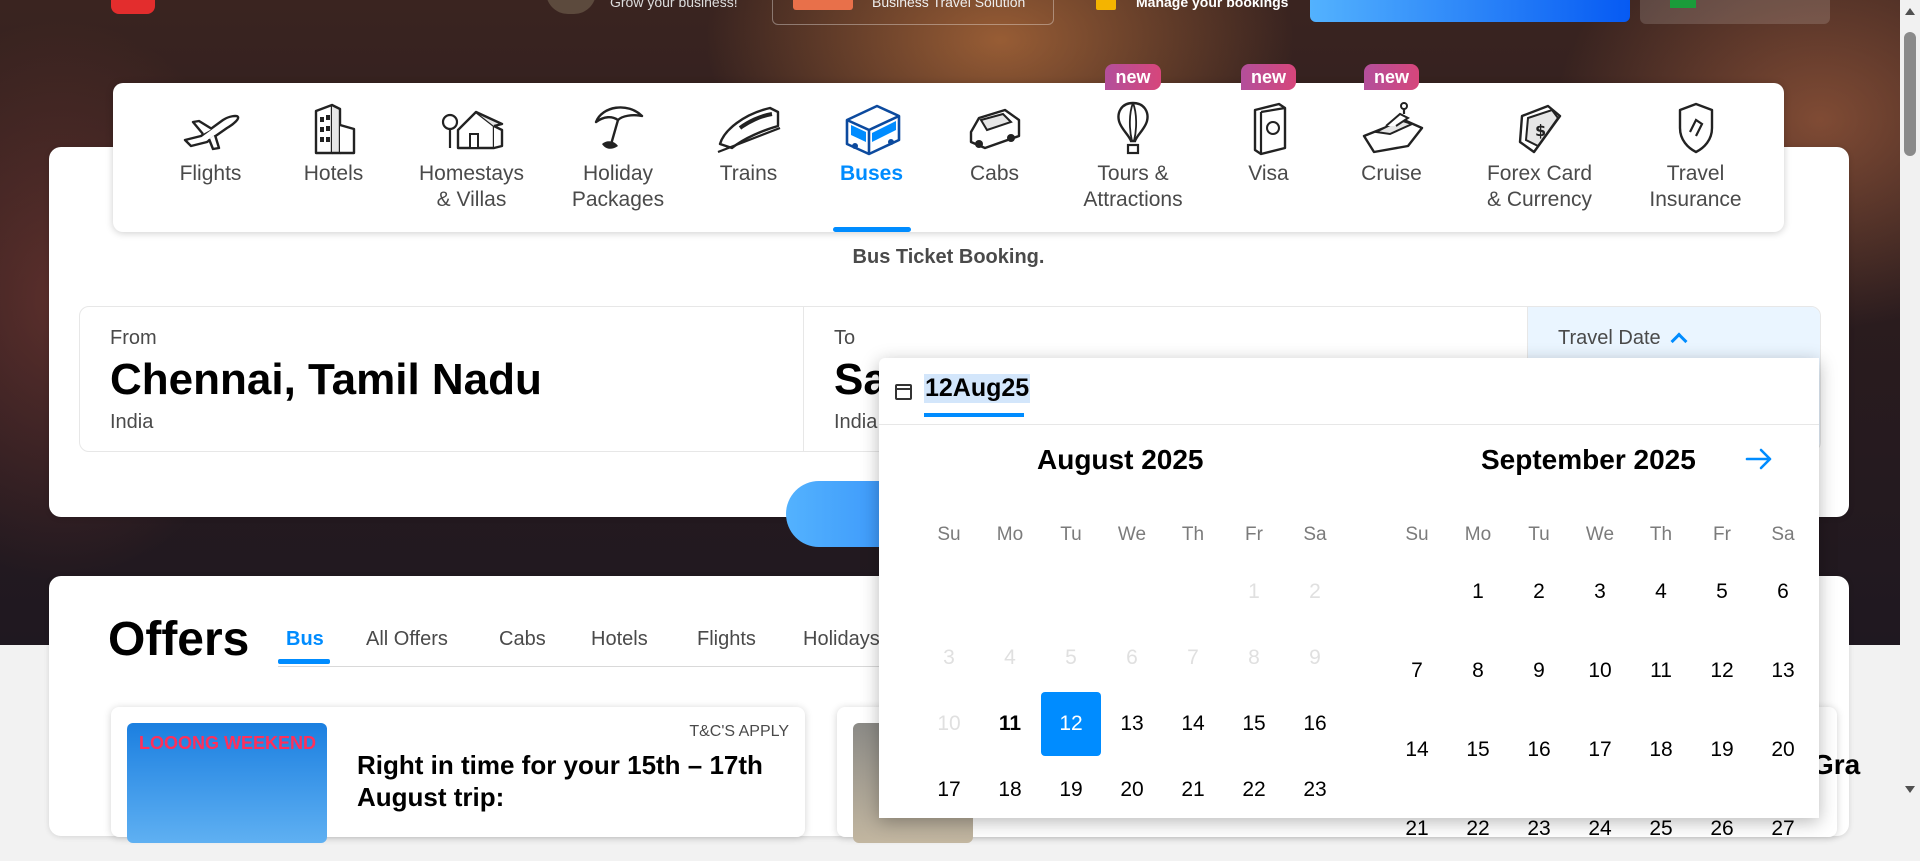 This screenshot has width=1920, height=861. I want to click on selected-date: 12, so click(1071, 724).